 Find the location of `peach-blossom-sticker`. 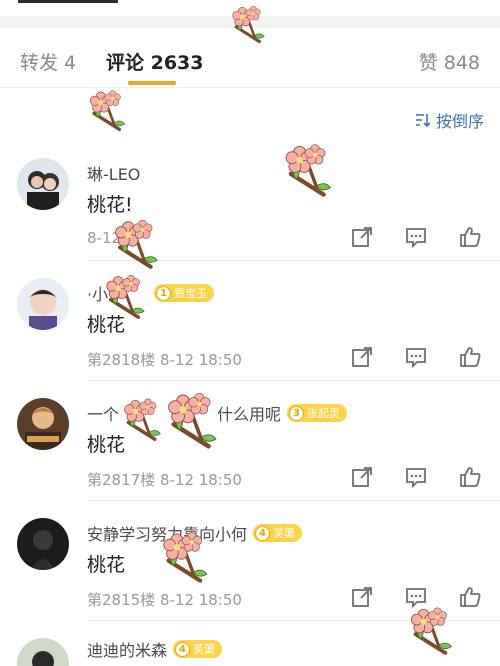

peach-blossom-sticker is located at coordinates (107, 109).